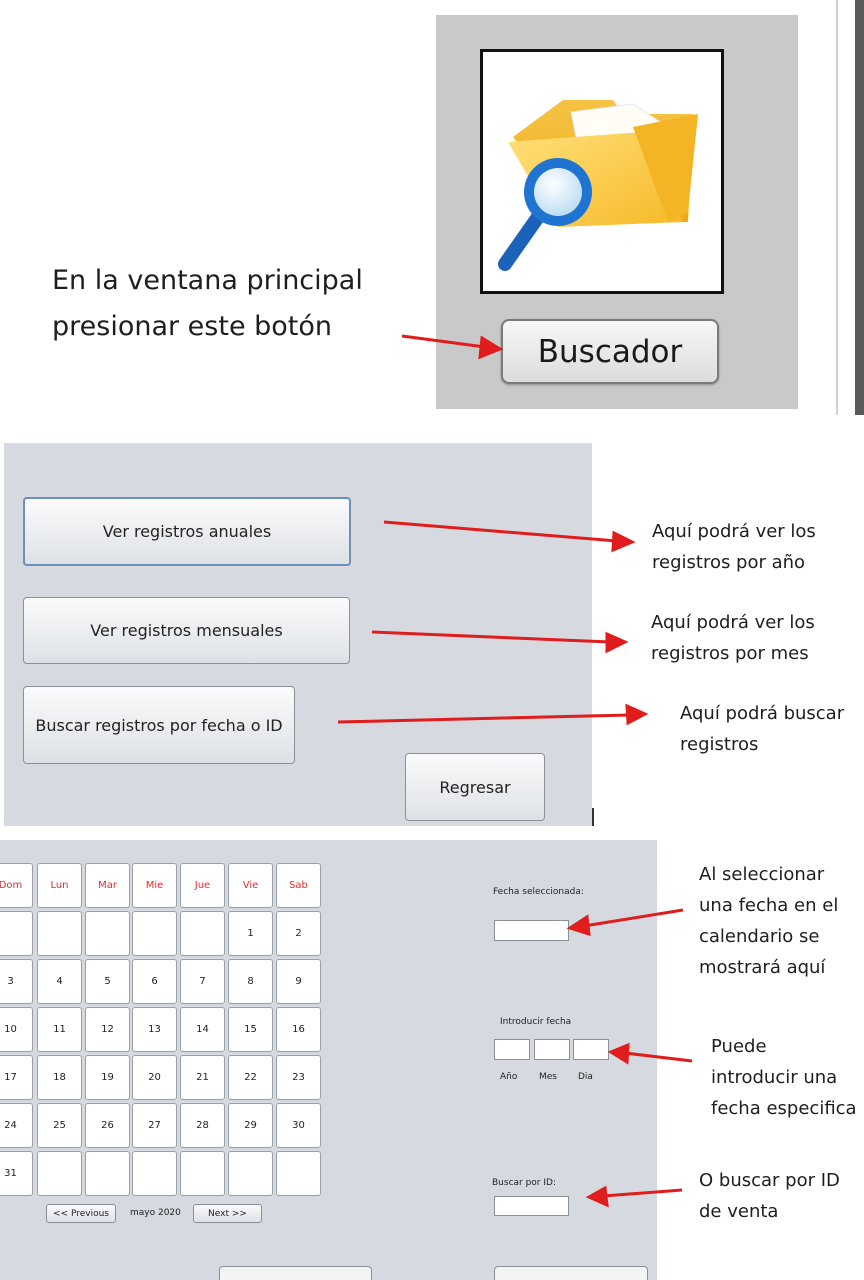 The width and height of the screenshot is (864, 1280). I want to click on search-id-note: O buscar por ID de venta, so click(769, 1196).